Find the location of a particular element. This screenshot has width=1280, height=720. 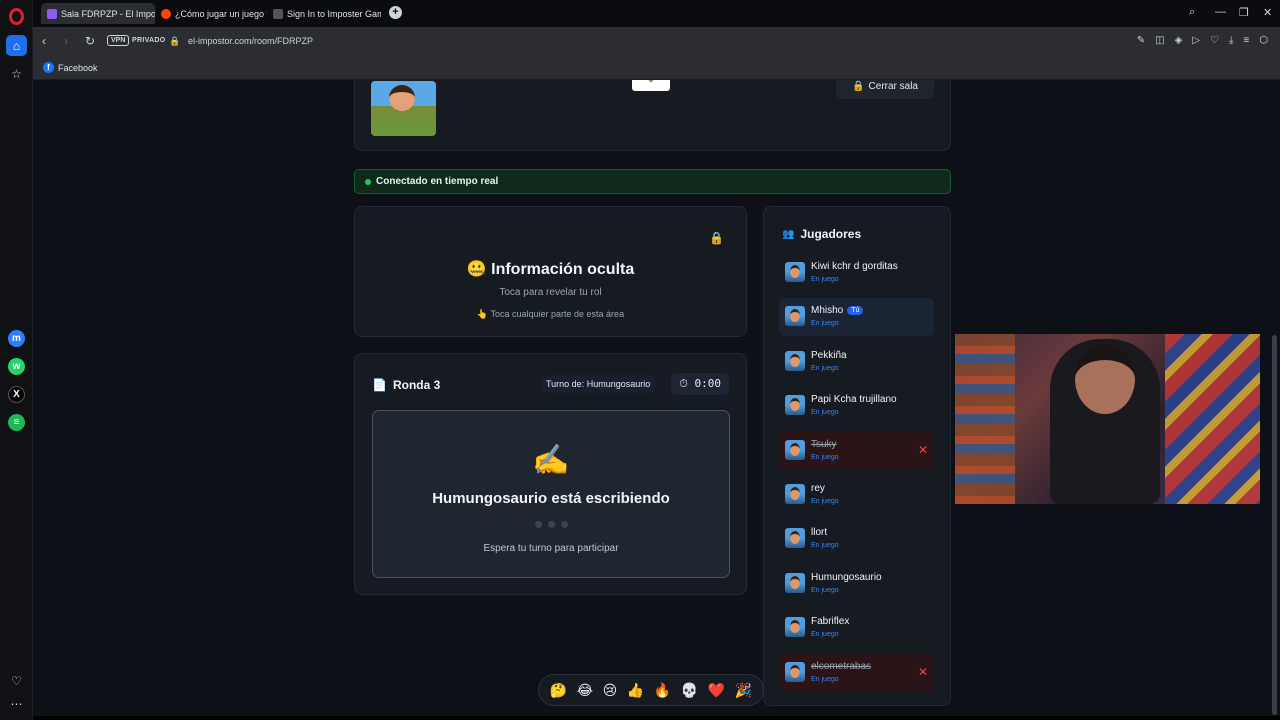

spotify-icon: ≡ is located at coordinates (16, 422).